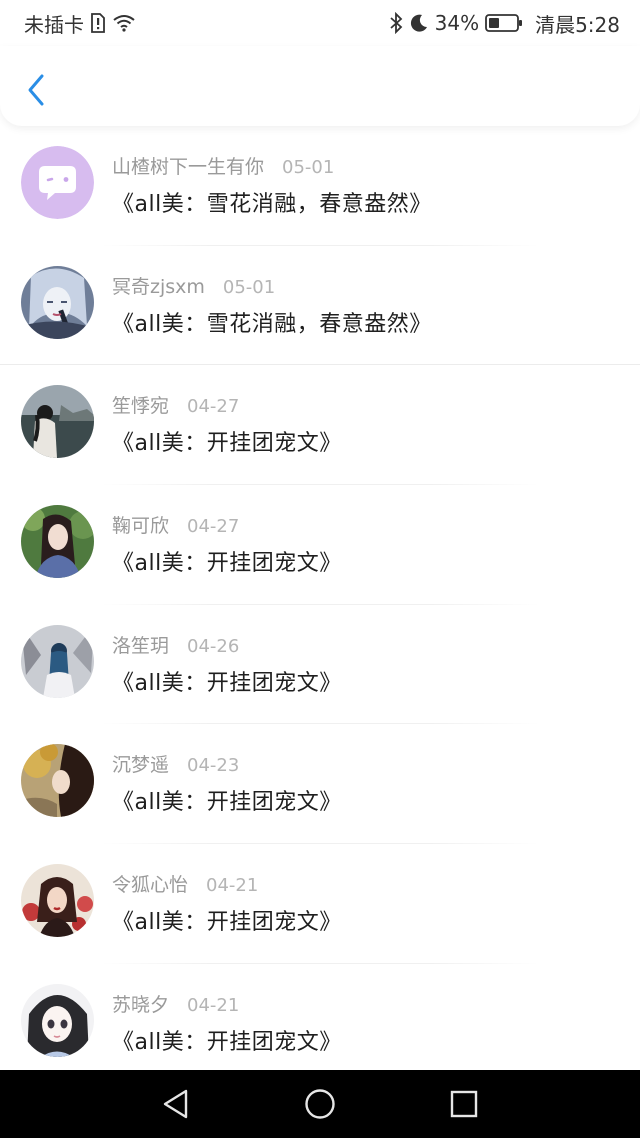 The height and width of the screenshot is (1138, 640). I want to click on back-button, so click(36, 90).